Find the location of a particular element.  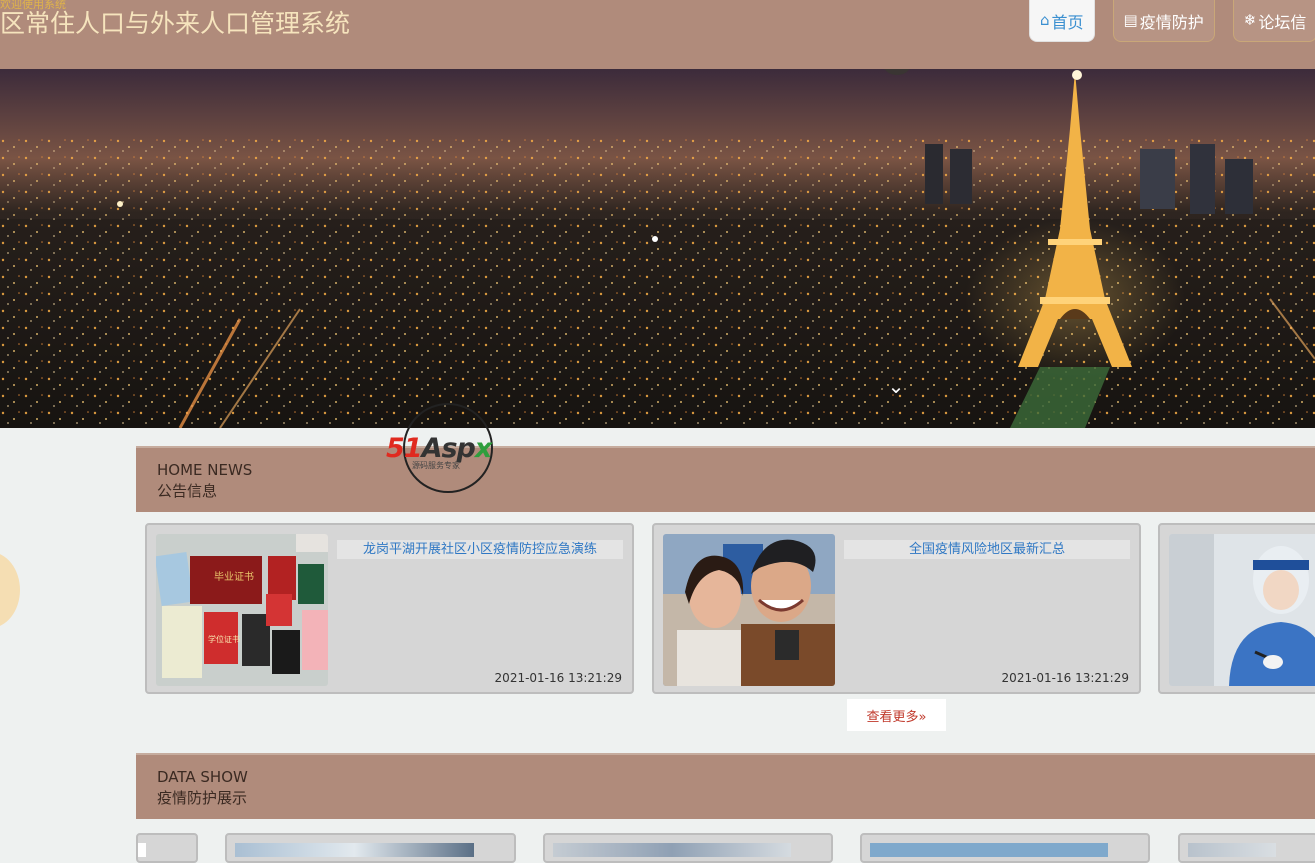

section-title-en: HOME NEWS is located at coordinates (205, 470).